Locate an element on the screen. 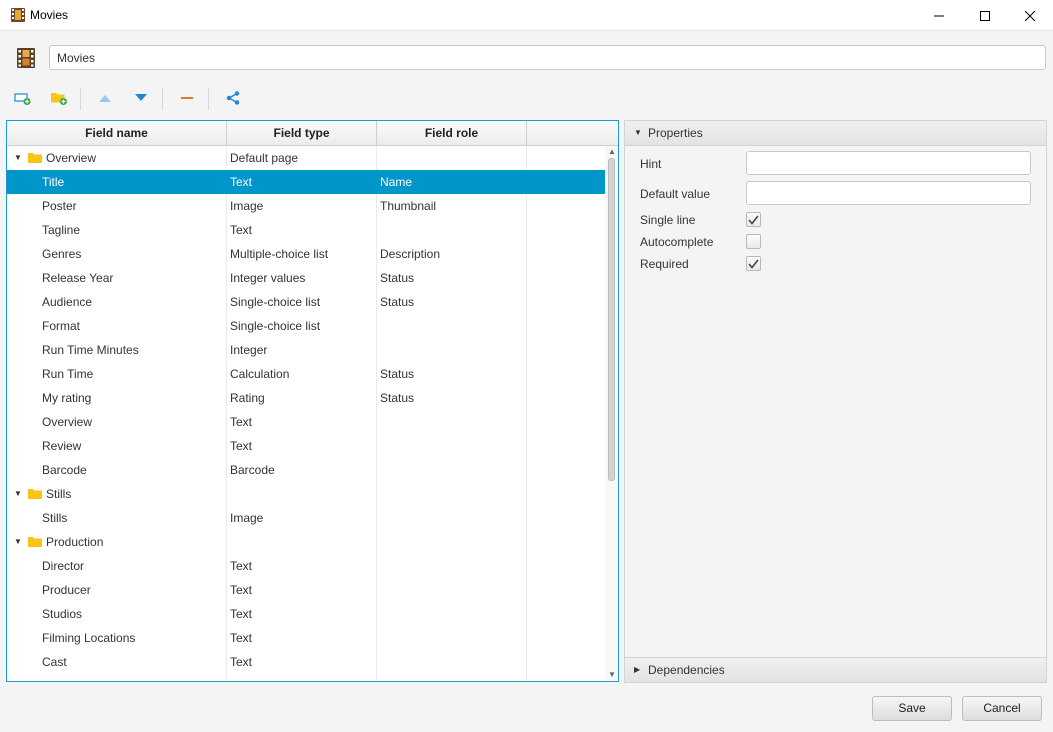  field-name-cell: Filming Locations is located at coordinates (117, 638).